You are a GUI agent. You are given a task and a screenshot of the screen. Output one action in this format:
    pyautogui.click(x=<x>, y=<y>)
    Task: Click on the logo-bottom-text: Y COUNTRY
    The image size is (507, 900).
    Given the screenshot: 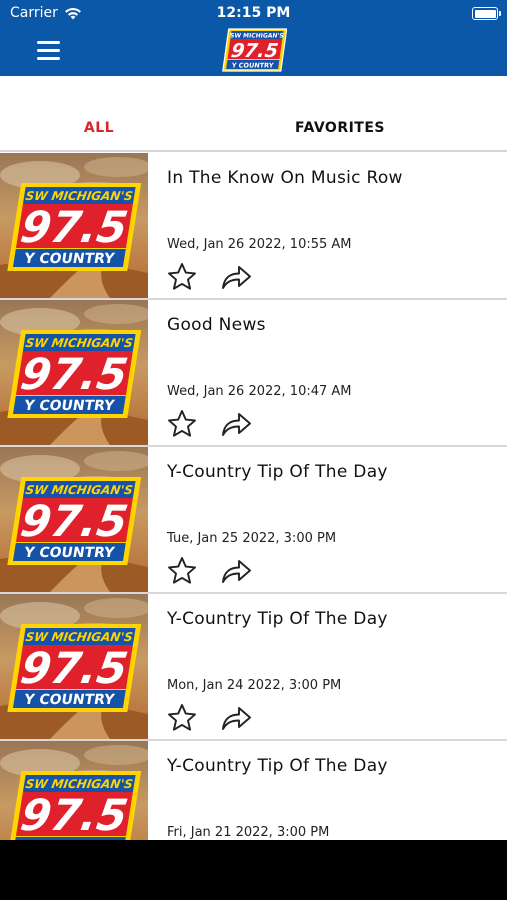 What is the action you would take?
    pyautogui.click(x=252, y=66)
    